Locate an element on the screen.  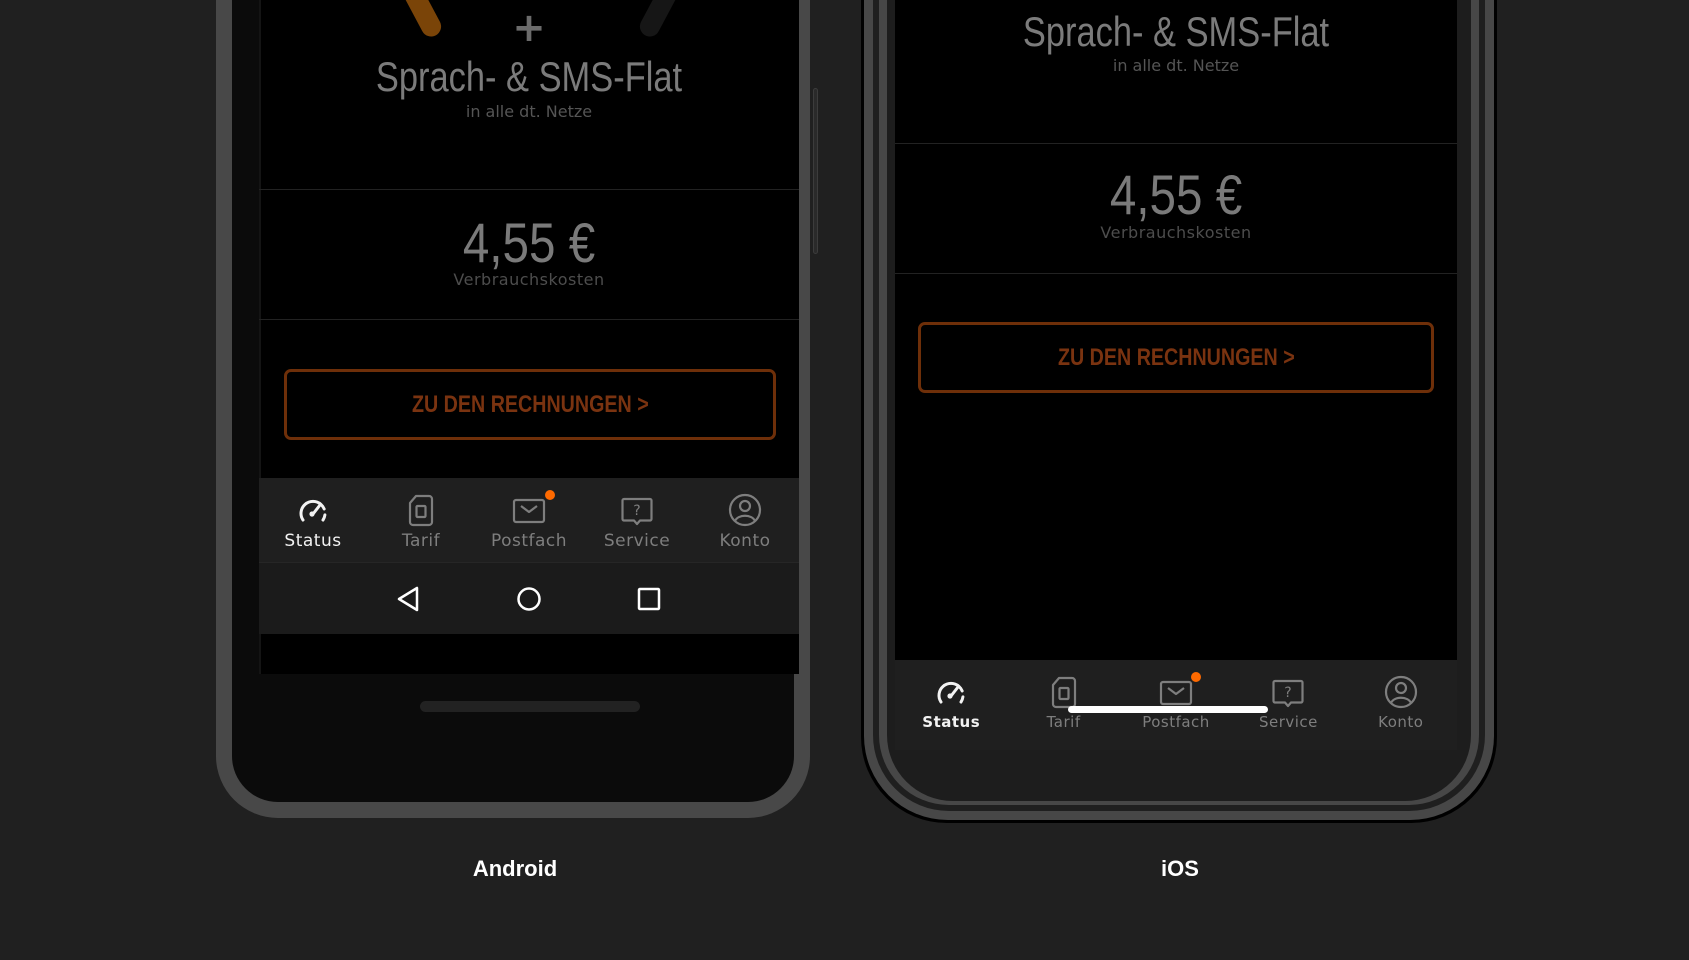
android-tab-bar: Status Tarif Postfach ? Service Konto is located at coordinates (529, 520).